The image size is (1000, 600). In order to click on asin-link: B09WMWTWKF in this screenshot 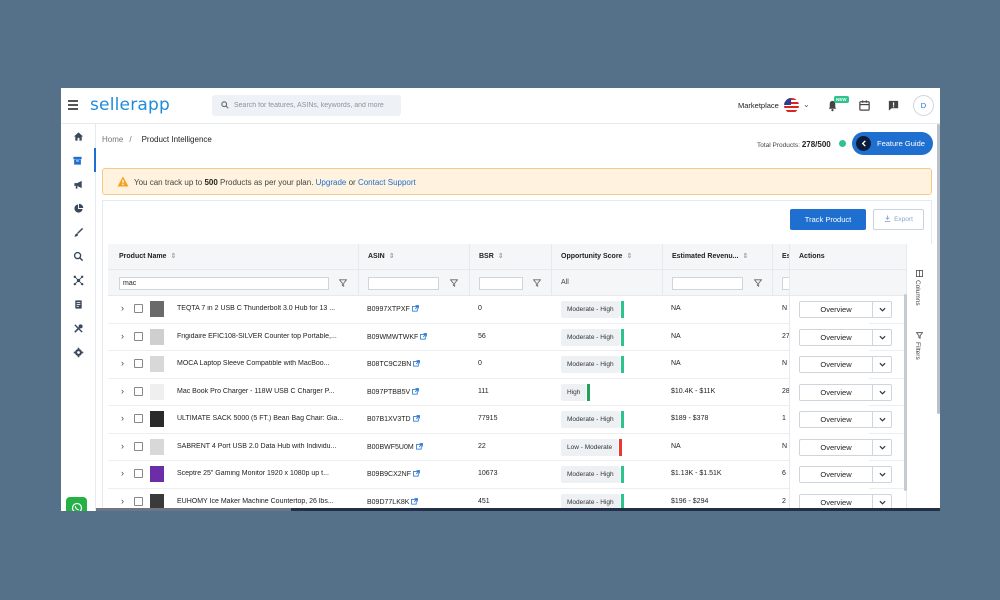, I will do `click(397, 336)`.